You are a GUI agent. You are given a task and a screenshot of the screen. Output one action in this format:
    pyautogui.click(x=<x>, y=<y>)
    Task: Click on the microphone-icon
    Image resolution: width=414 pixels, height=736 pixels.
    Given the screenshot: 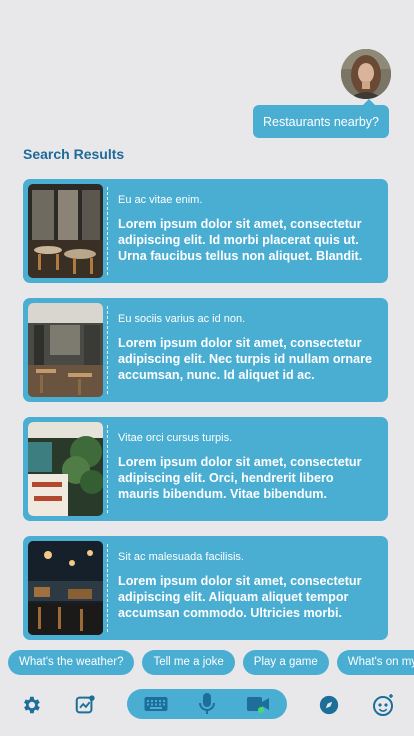 What is the action you would take?
    pyautogui.click(x=207, y=704)
    